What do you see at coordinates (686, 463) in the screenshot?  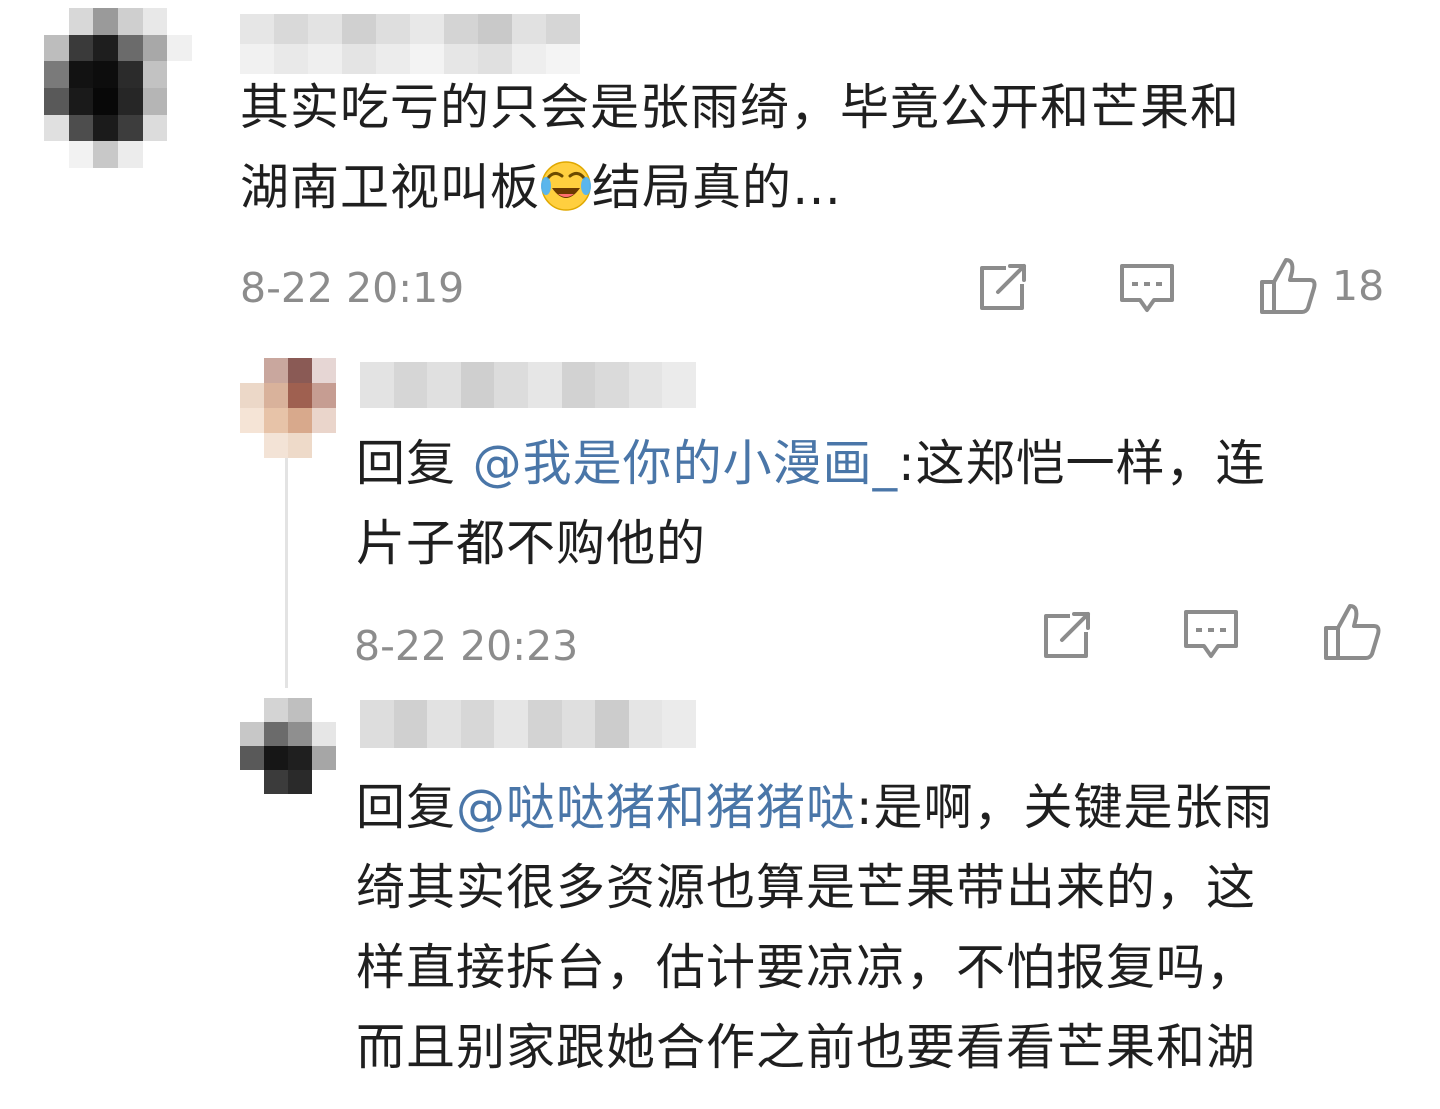 I see `mention-link: @我是你的小漫画_` at bounding box center [686, 463].